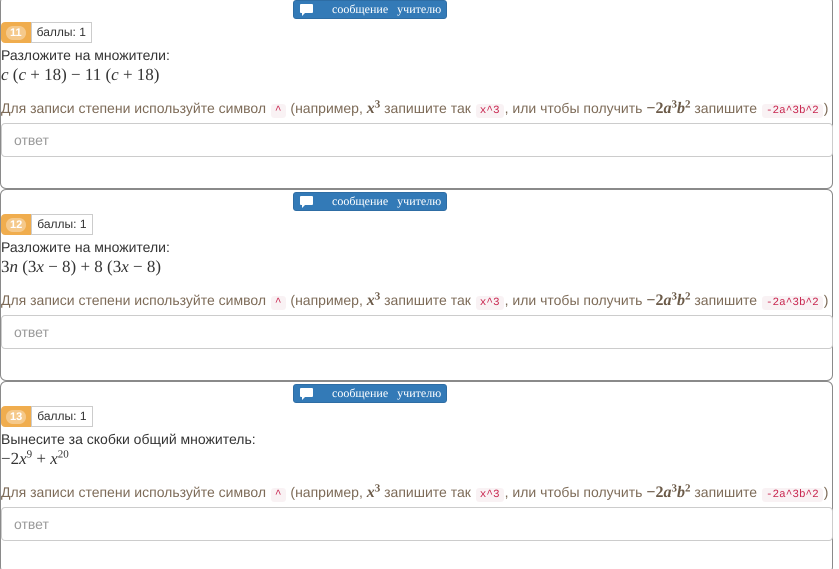  Describe the element at coordinates (16, 224) in the screenshot. I see `task-number: 12` at that location.